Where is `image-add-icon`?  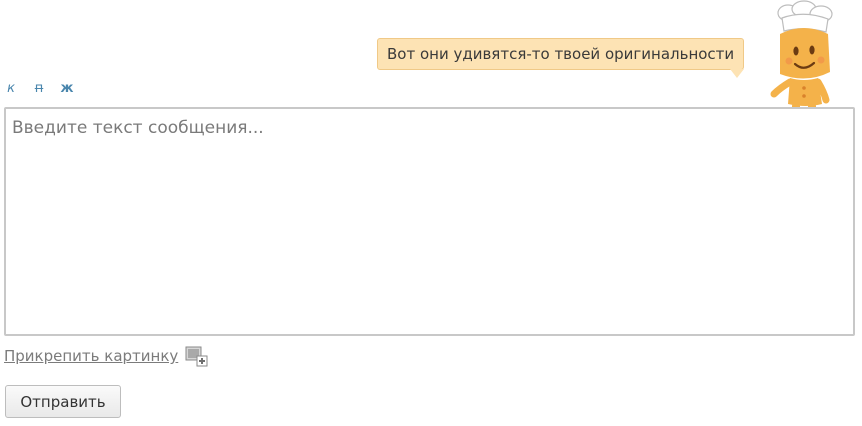
image-add-icon is located at coordinates (196, 356).